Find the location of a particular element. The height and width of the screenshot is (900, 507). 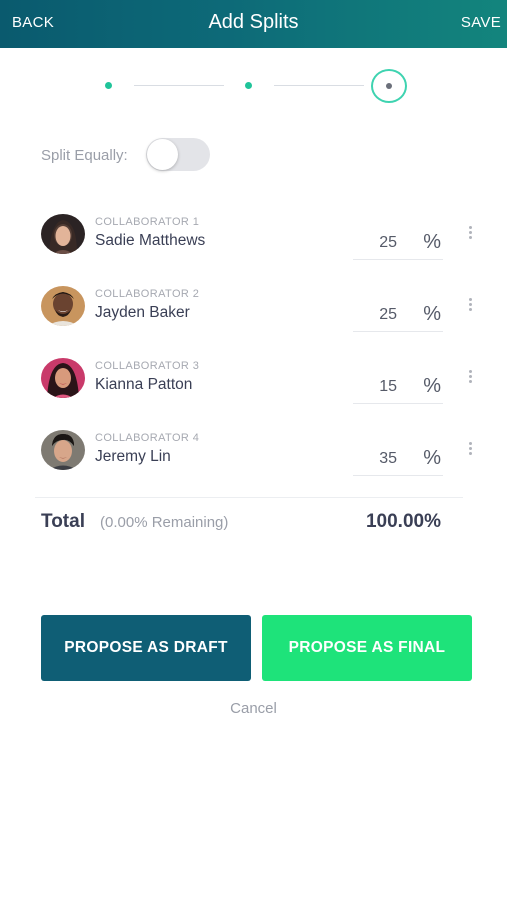

collaborator-name: Jayden Baker is located at coordinates (142, 312).